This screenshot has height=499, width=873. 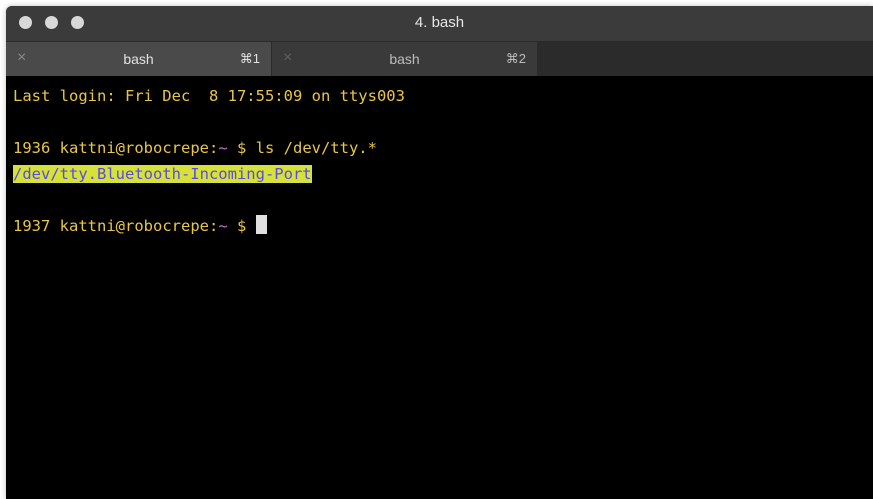 I want to click on window-title: 4. bash, so click(x=439, y=22).